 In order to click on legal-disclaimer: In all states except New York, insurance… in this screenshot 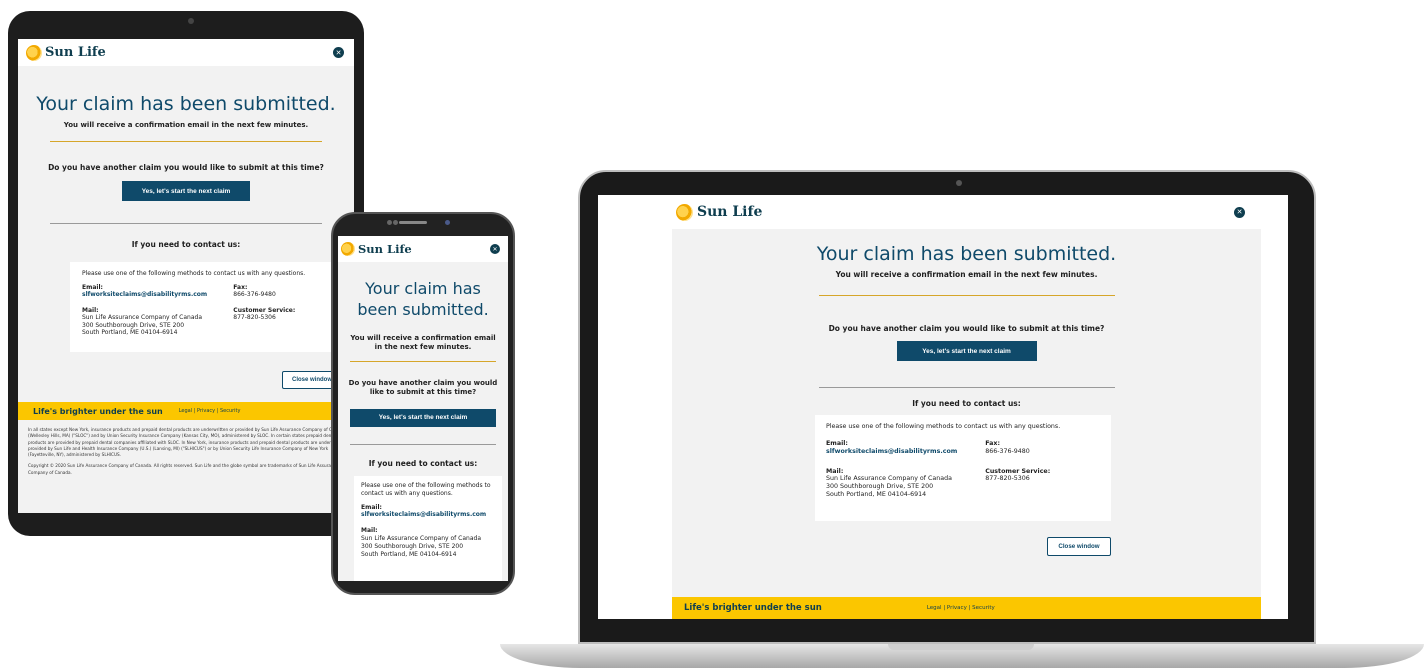, I will do `click(191, 451)`.